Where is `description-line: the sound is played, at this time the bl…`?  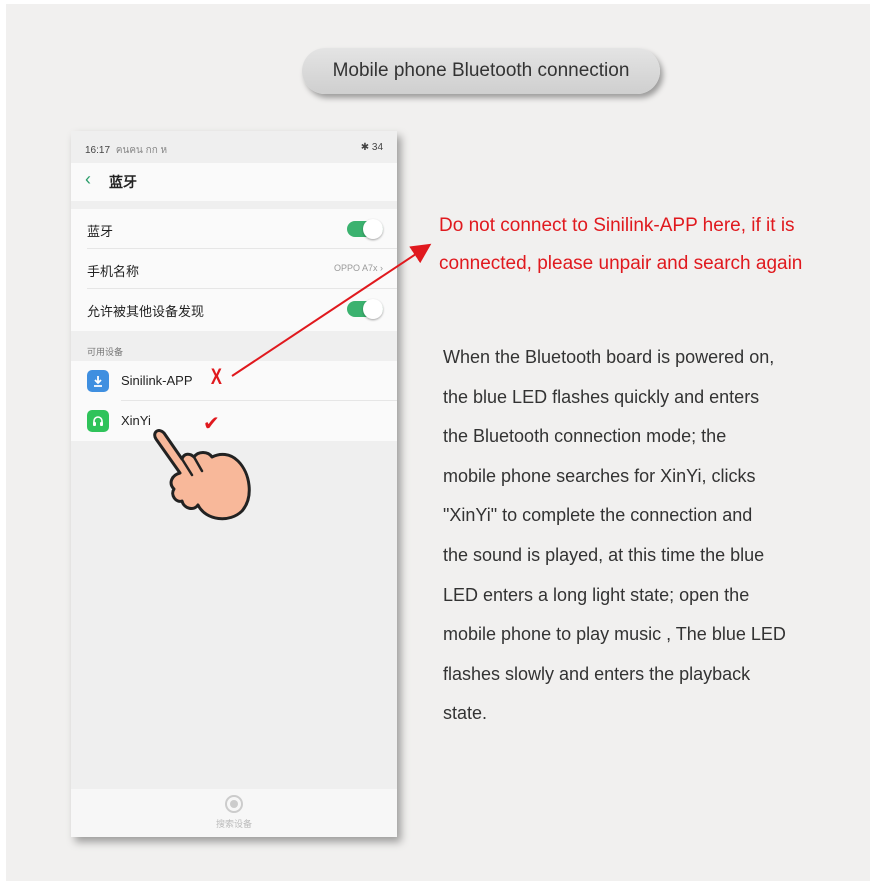
description-line: the sound is played, at this time the bl… is located at coordinates (604, 554).